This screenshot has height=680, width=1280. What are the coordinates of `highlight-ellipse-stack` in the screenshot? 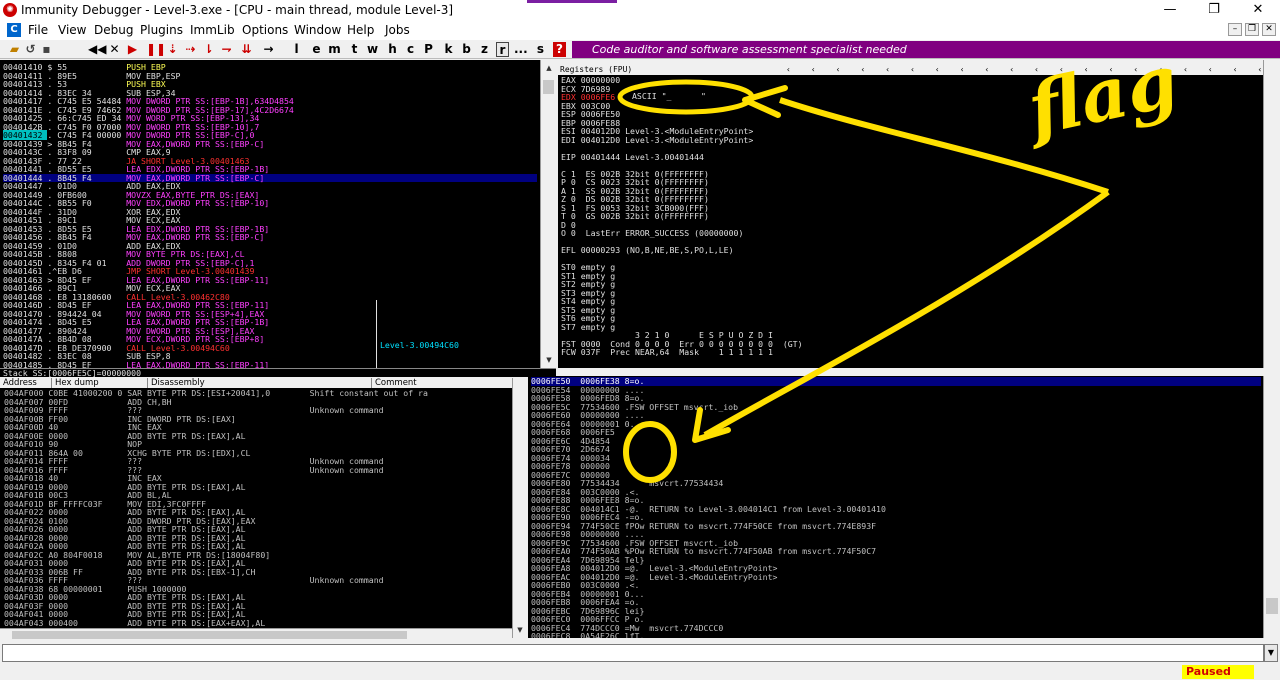 It's located at (650, 452).